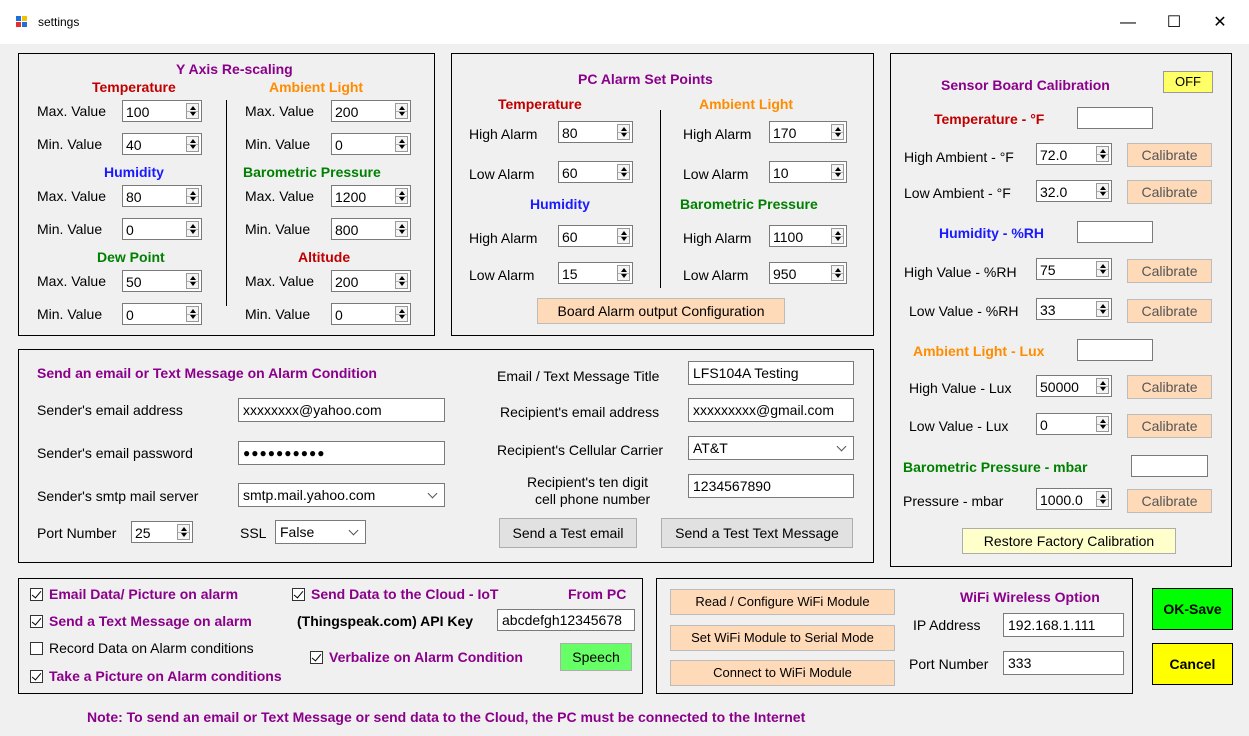  Describe the element at coordinates (341, 410) in the screenshot. I see `sender-email-input: xxxxxxxx@yahoo.com` at that location.